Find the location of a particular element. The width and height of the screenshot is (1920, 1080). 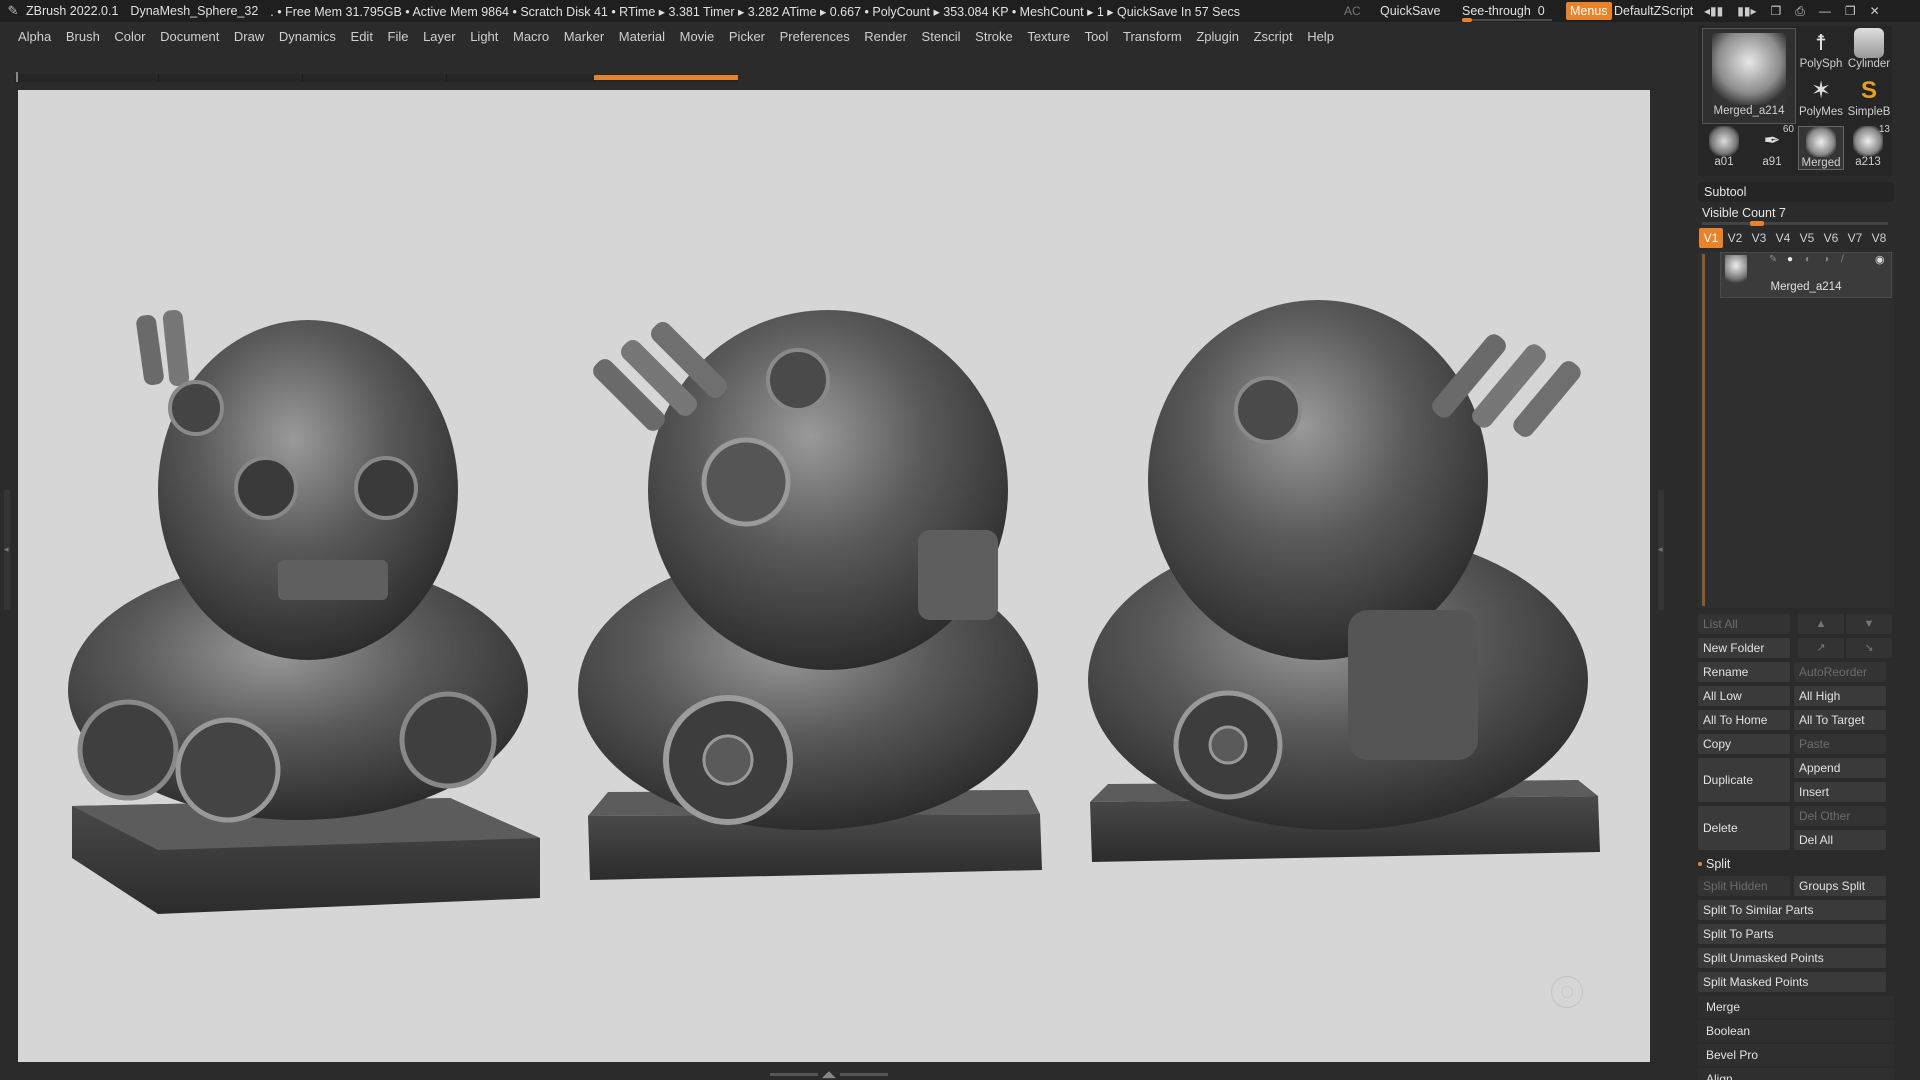

visibility-tab: V8 is located at coordinates (1879, 238).